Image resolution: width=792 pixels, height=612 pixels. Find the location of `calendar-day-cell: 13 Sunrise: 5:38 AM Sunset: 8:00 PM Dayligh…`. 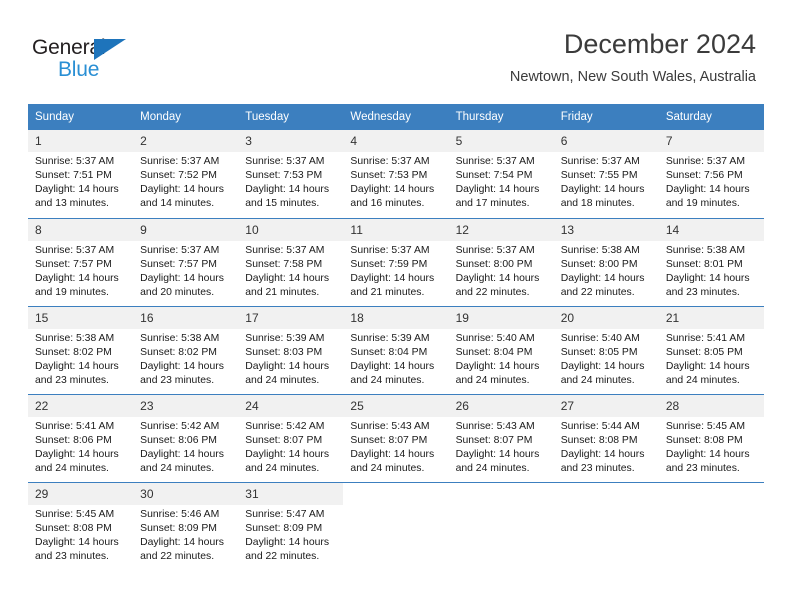

calendar-day-cell: 13 Sunrise: 5:38 AM Sunset: 8:00 PM Dayligh… is located at coordinates (606, 261).